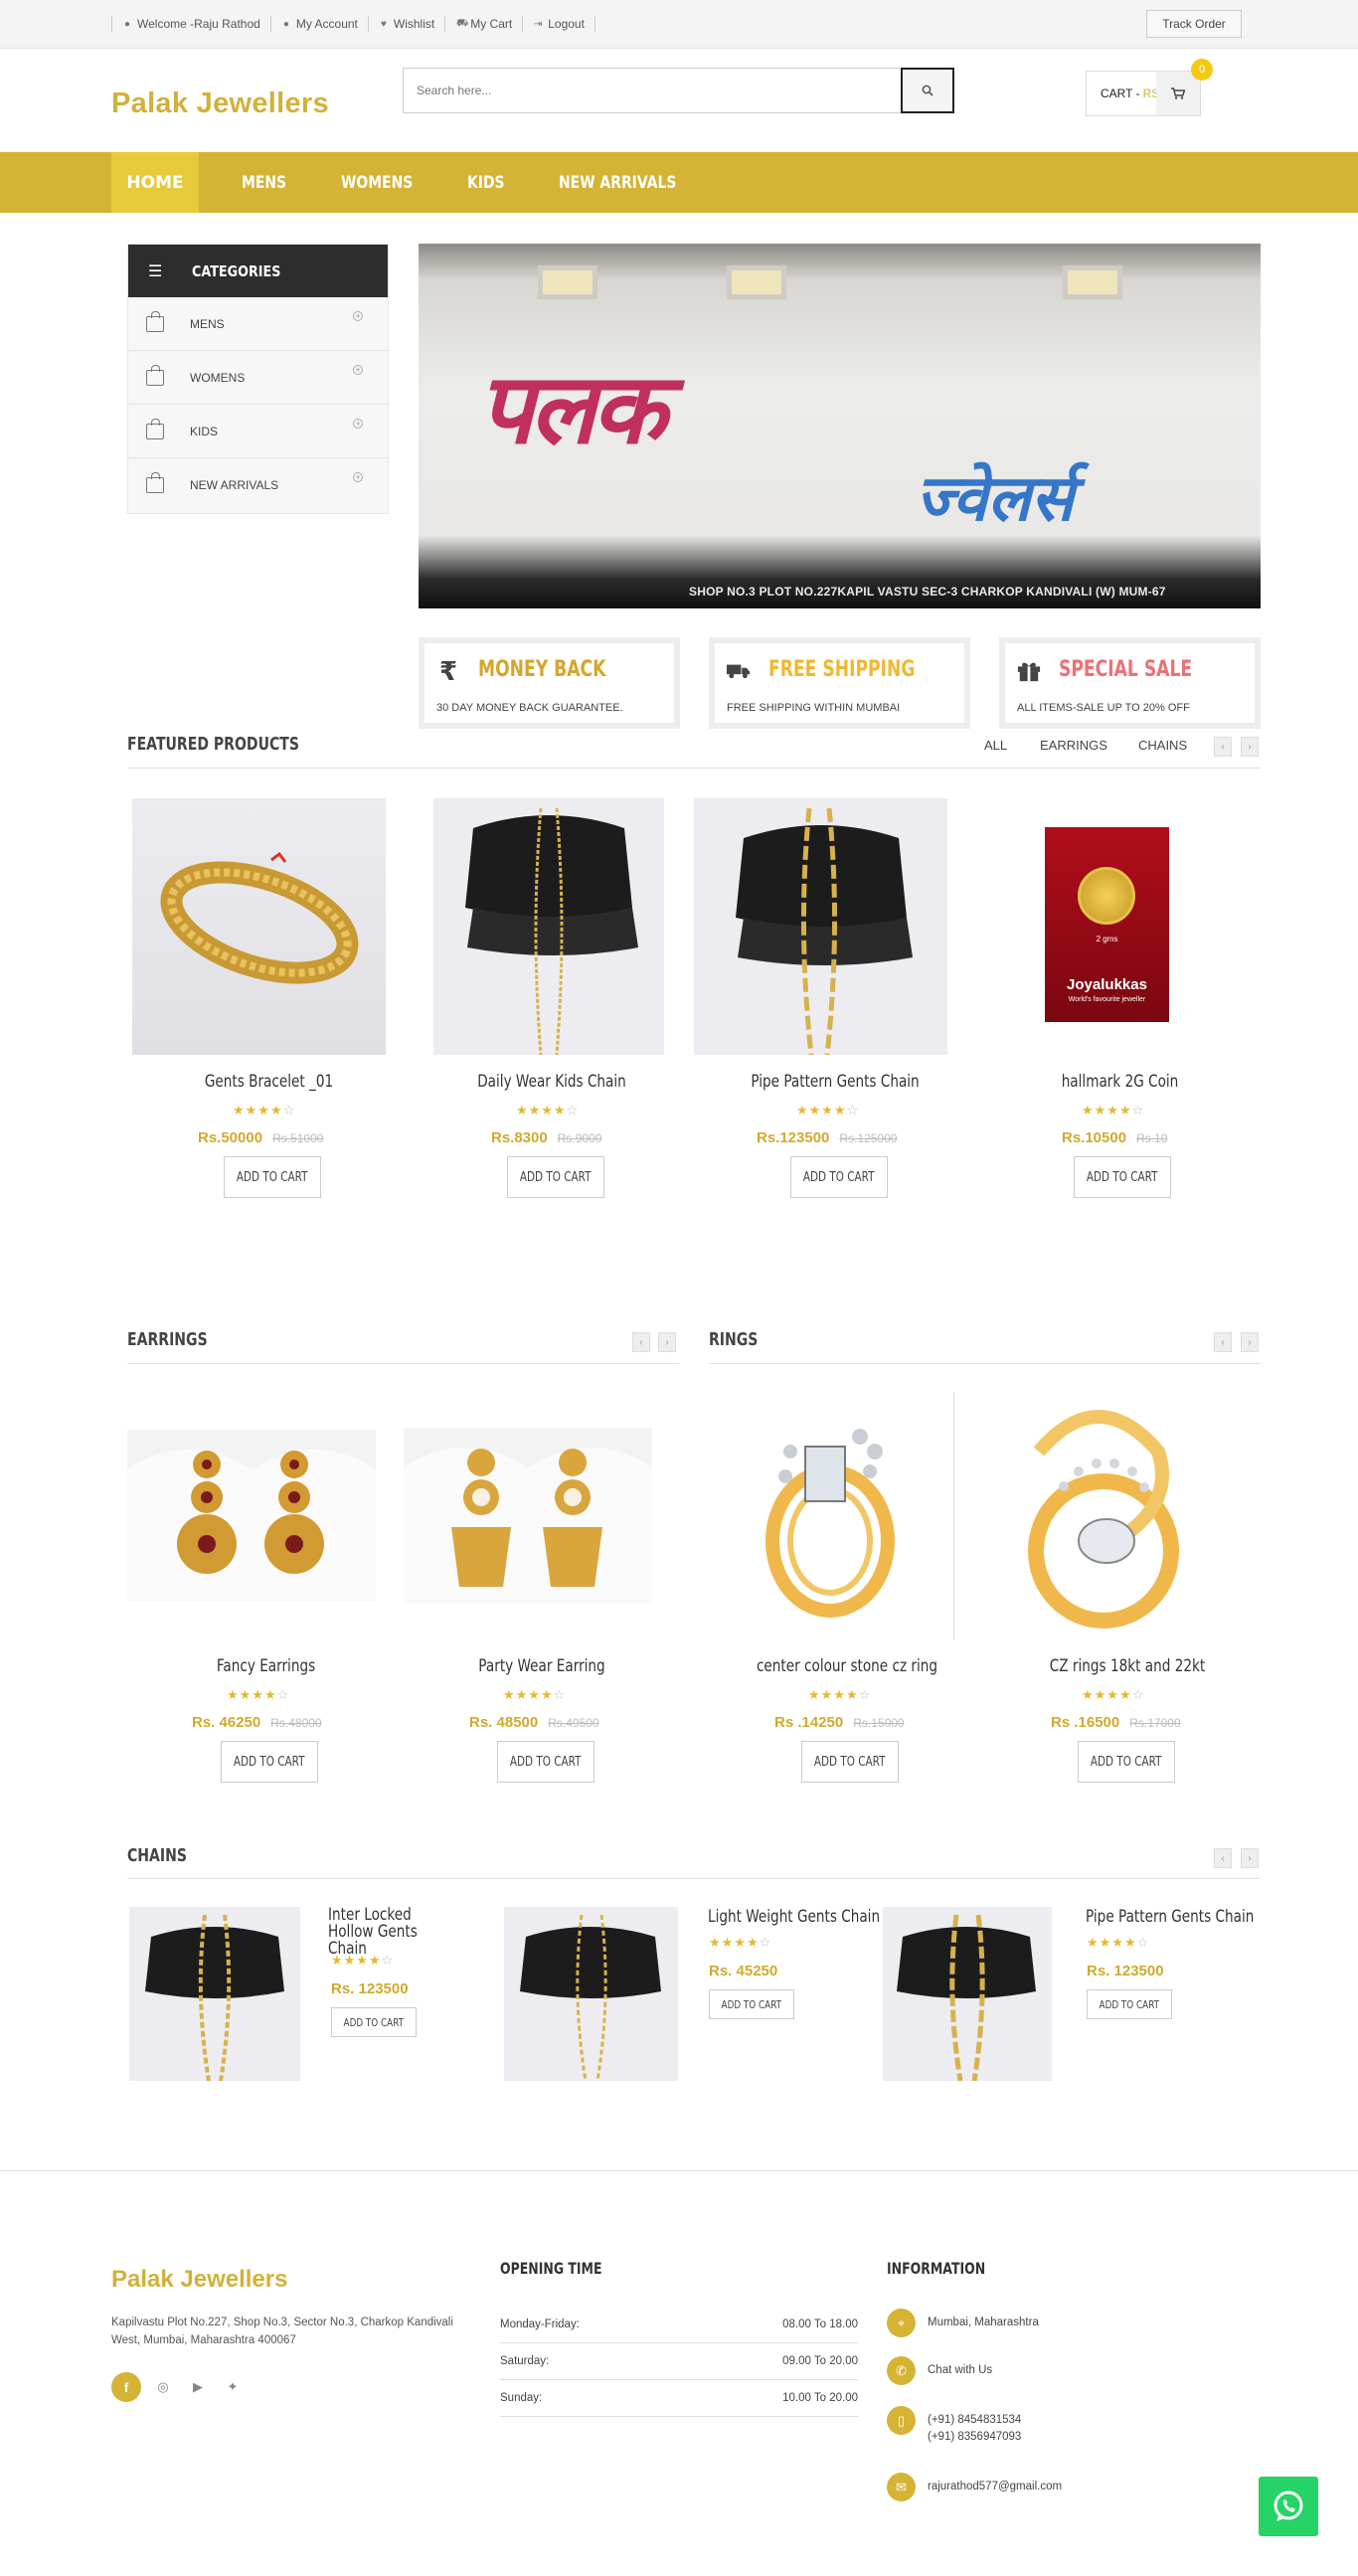 The width and height of the screenshot is (1358, 2576). What do you see at coordinates (558, 24) in the screenshot?
I see `logout-link: ⇥ Logout` at bounding box center [558, 24].